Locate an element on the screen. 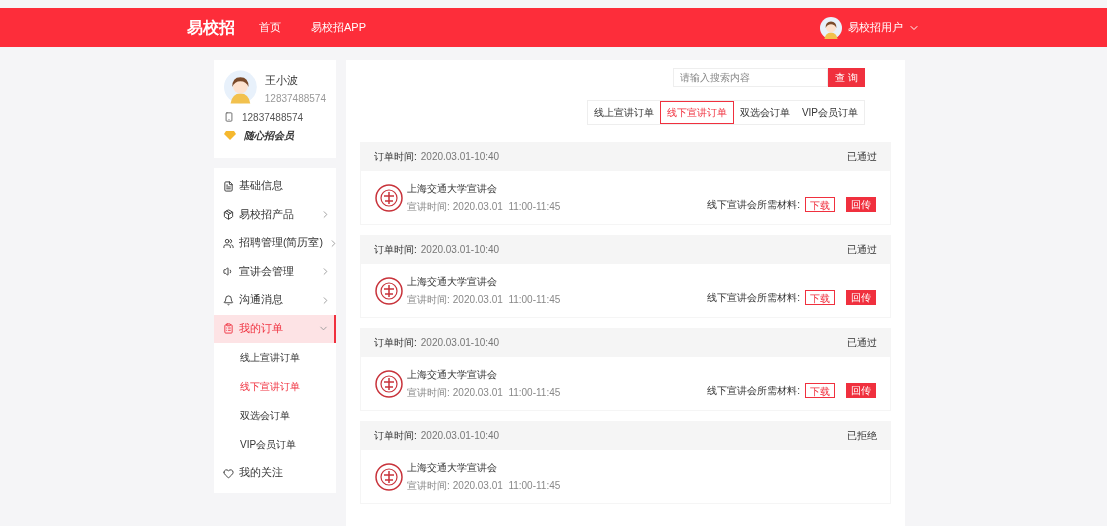 The image size is (1107, 526). membership-label: 随心招会员 is located at coordinates (269, 135).